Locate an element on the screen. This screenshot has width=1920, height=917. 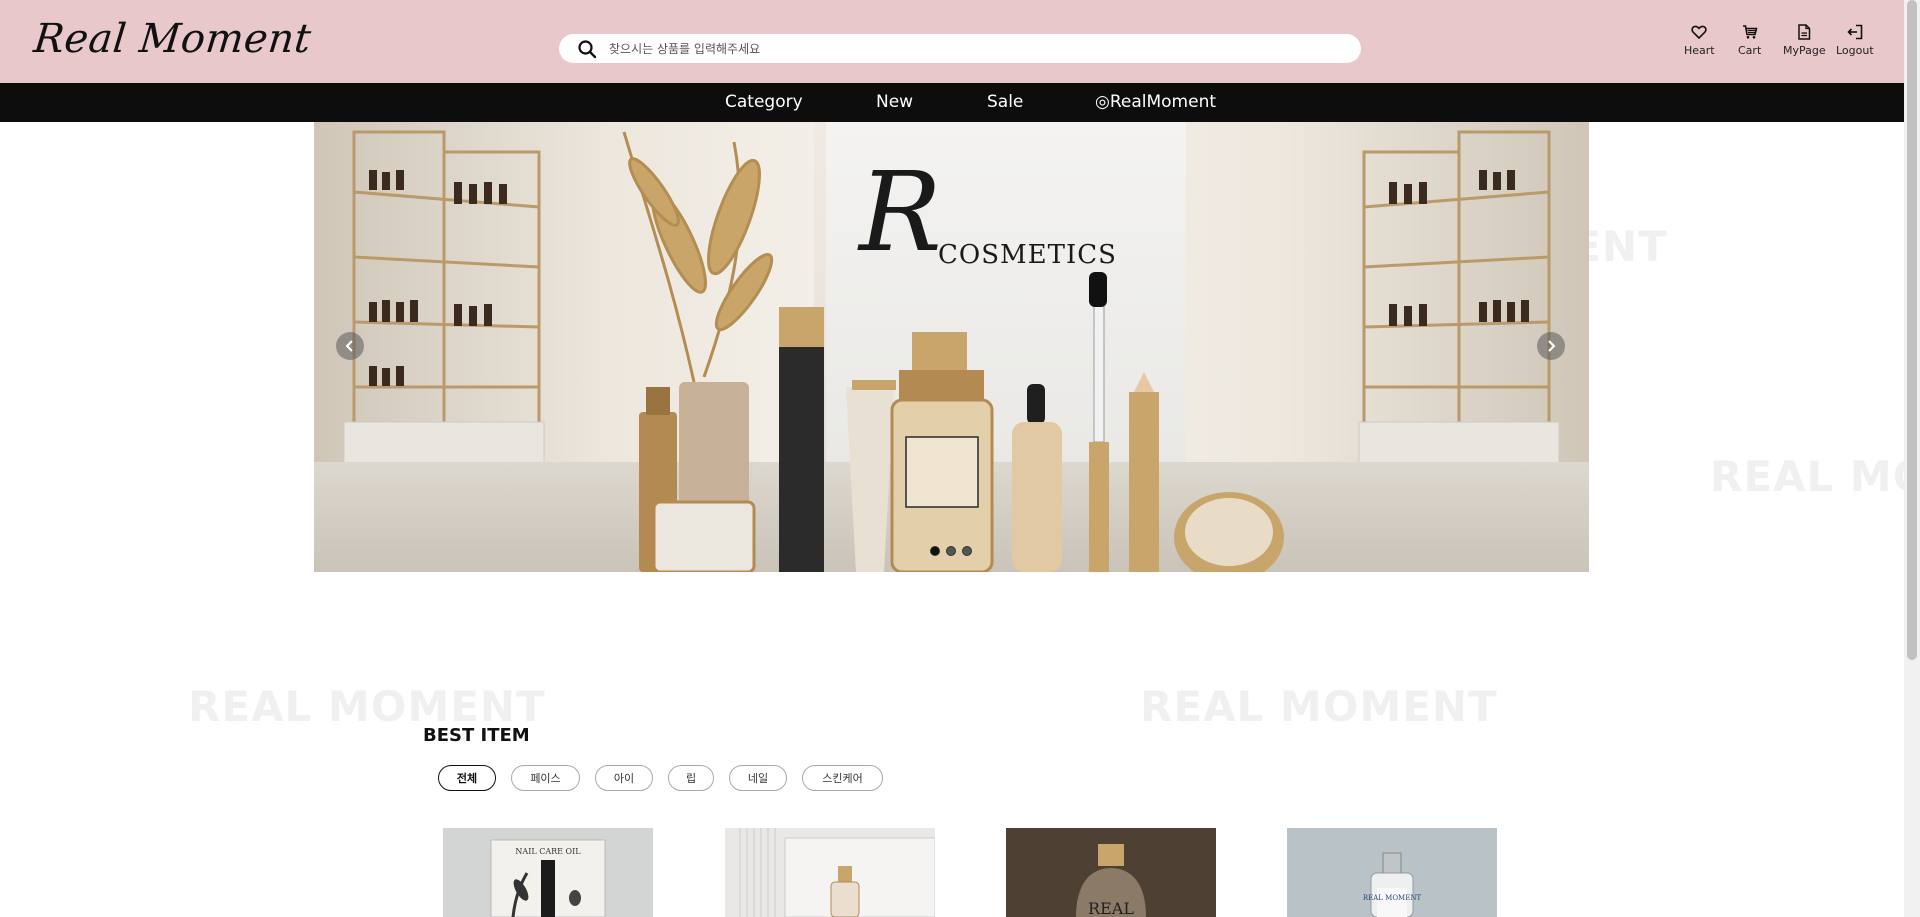
product-image-label: NAIL CARE OIL is located at coordinates (548, 851).